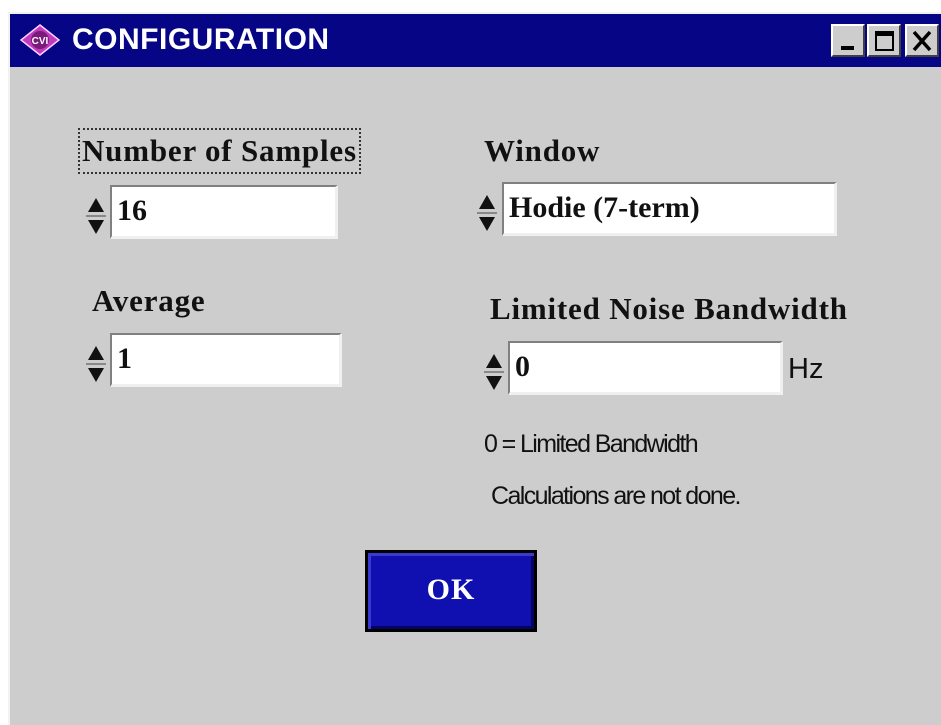  I want to click on window-increment-icon, so click(487, 202).